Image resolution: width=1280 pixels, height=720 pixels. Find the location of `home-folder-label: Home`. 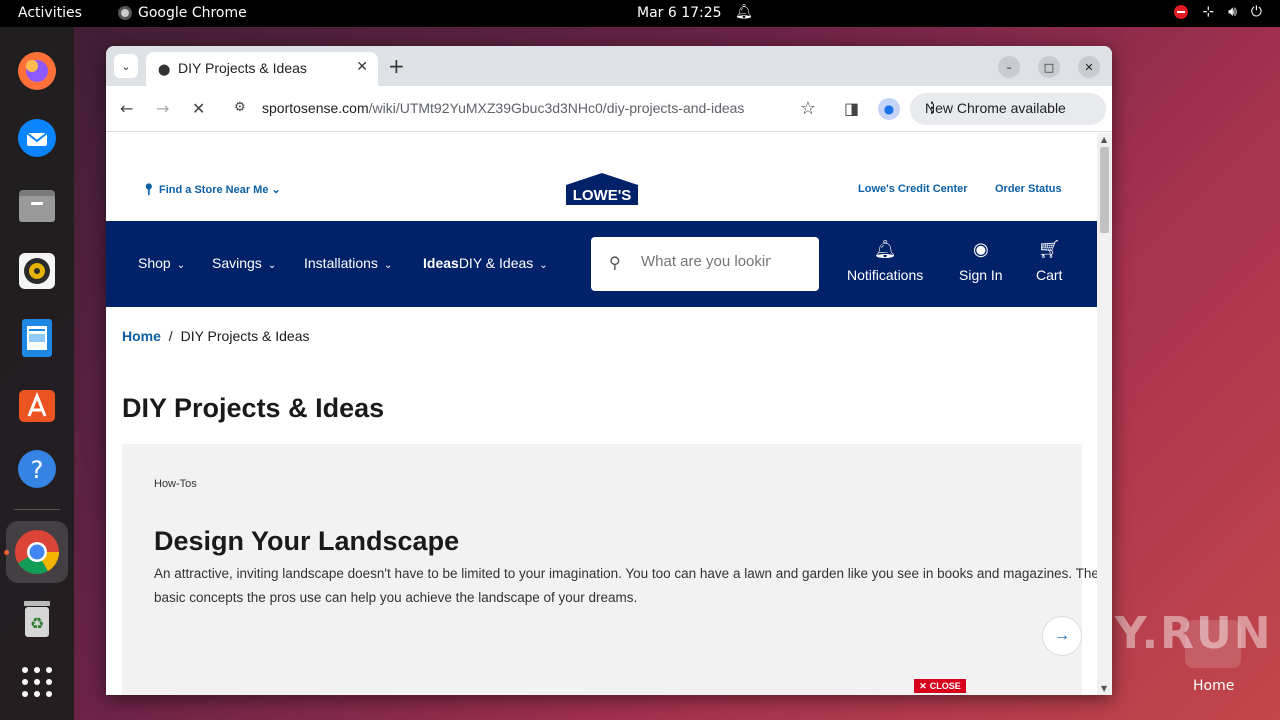

home-folder-label: Home is located at coordinates (1214, 686).